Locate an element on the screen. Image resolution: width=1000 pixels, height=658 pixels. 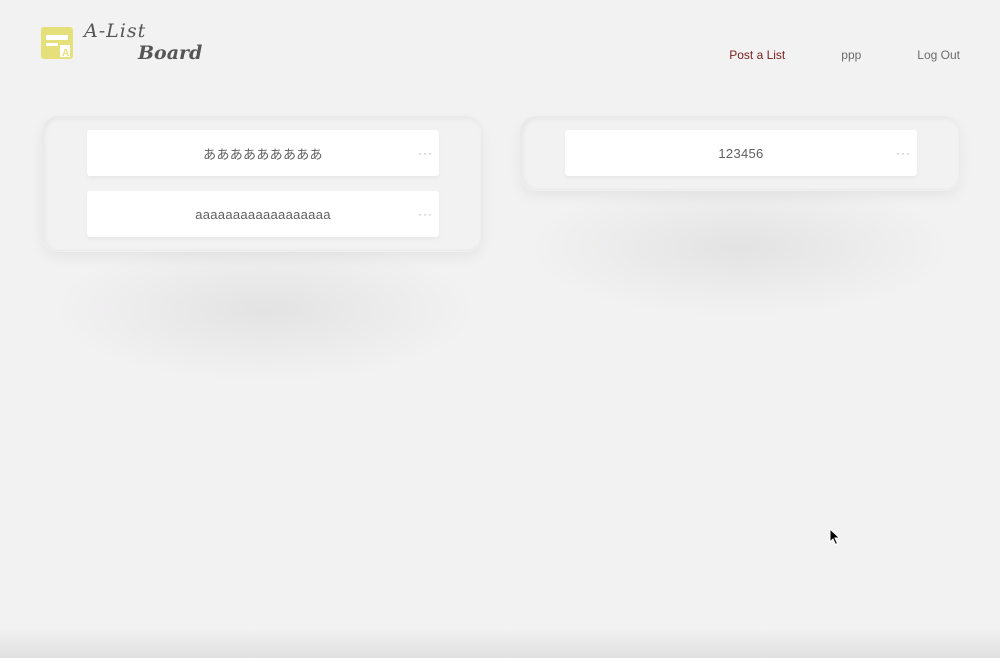
bottom-edge-shadow is located at coordinates (500, 643).